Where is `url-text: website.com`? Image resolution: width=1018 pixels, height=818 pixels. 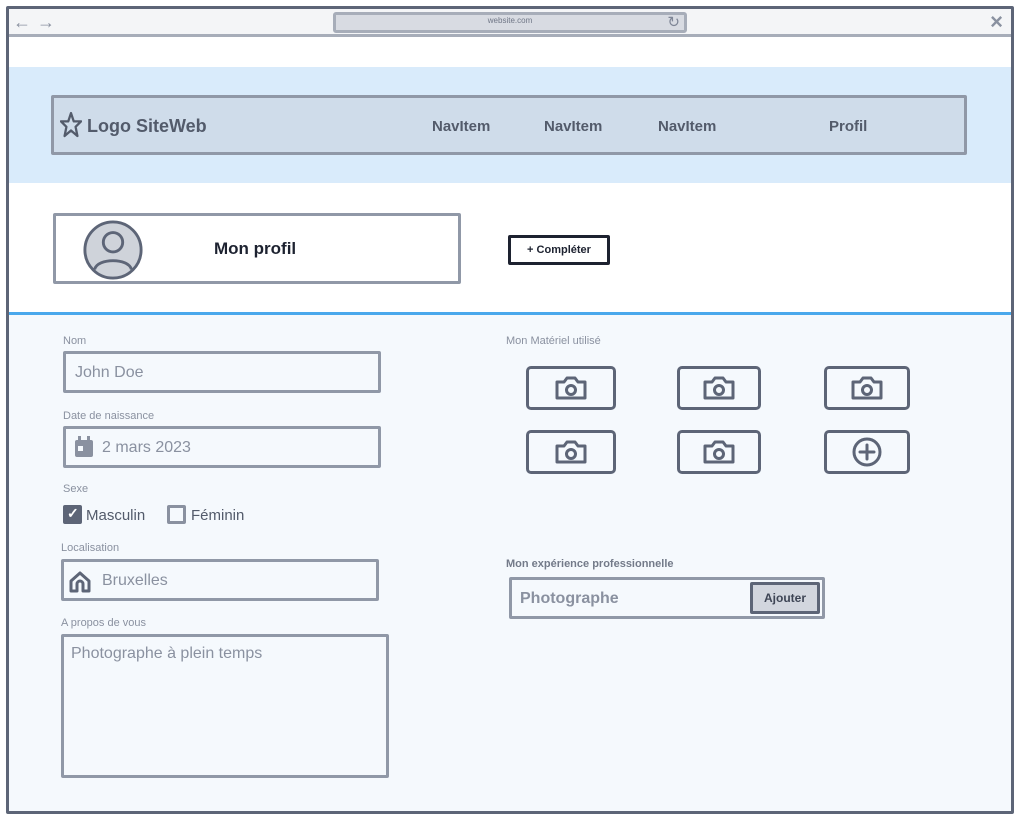 url-text: website.com is located at coordinates (510, 20).